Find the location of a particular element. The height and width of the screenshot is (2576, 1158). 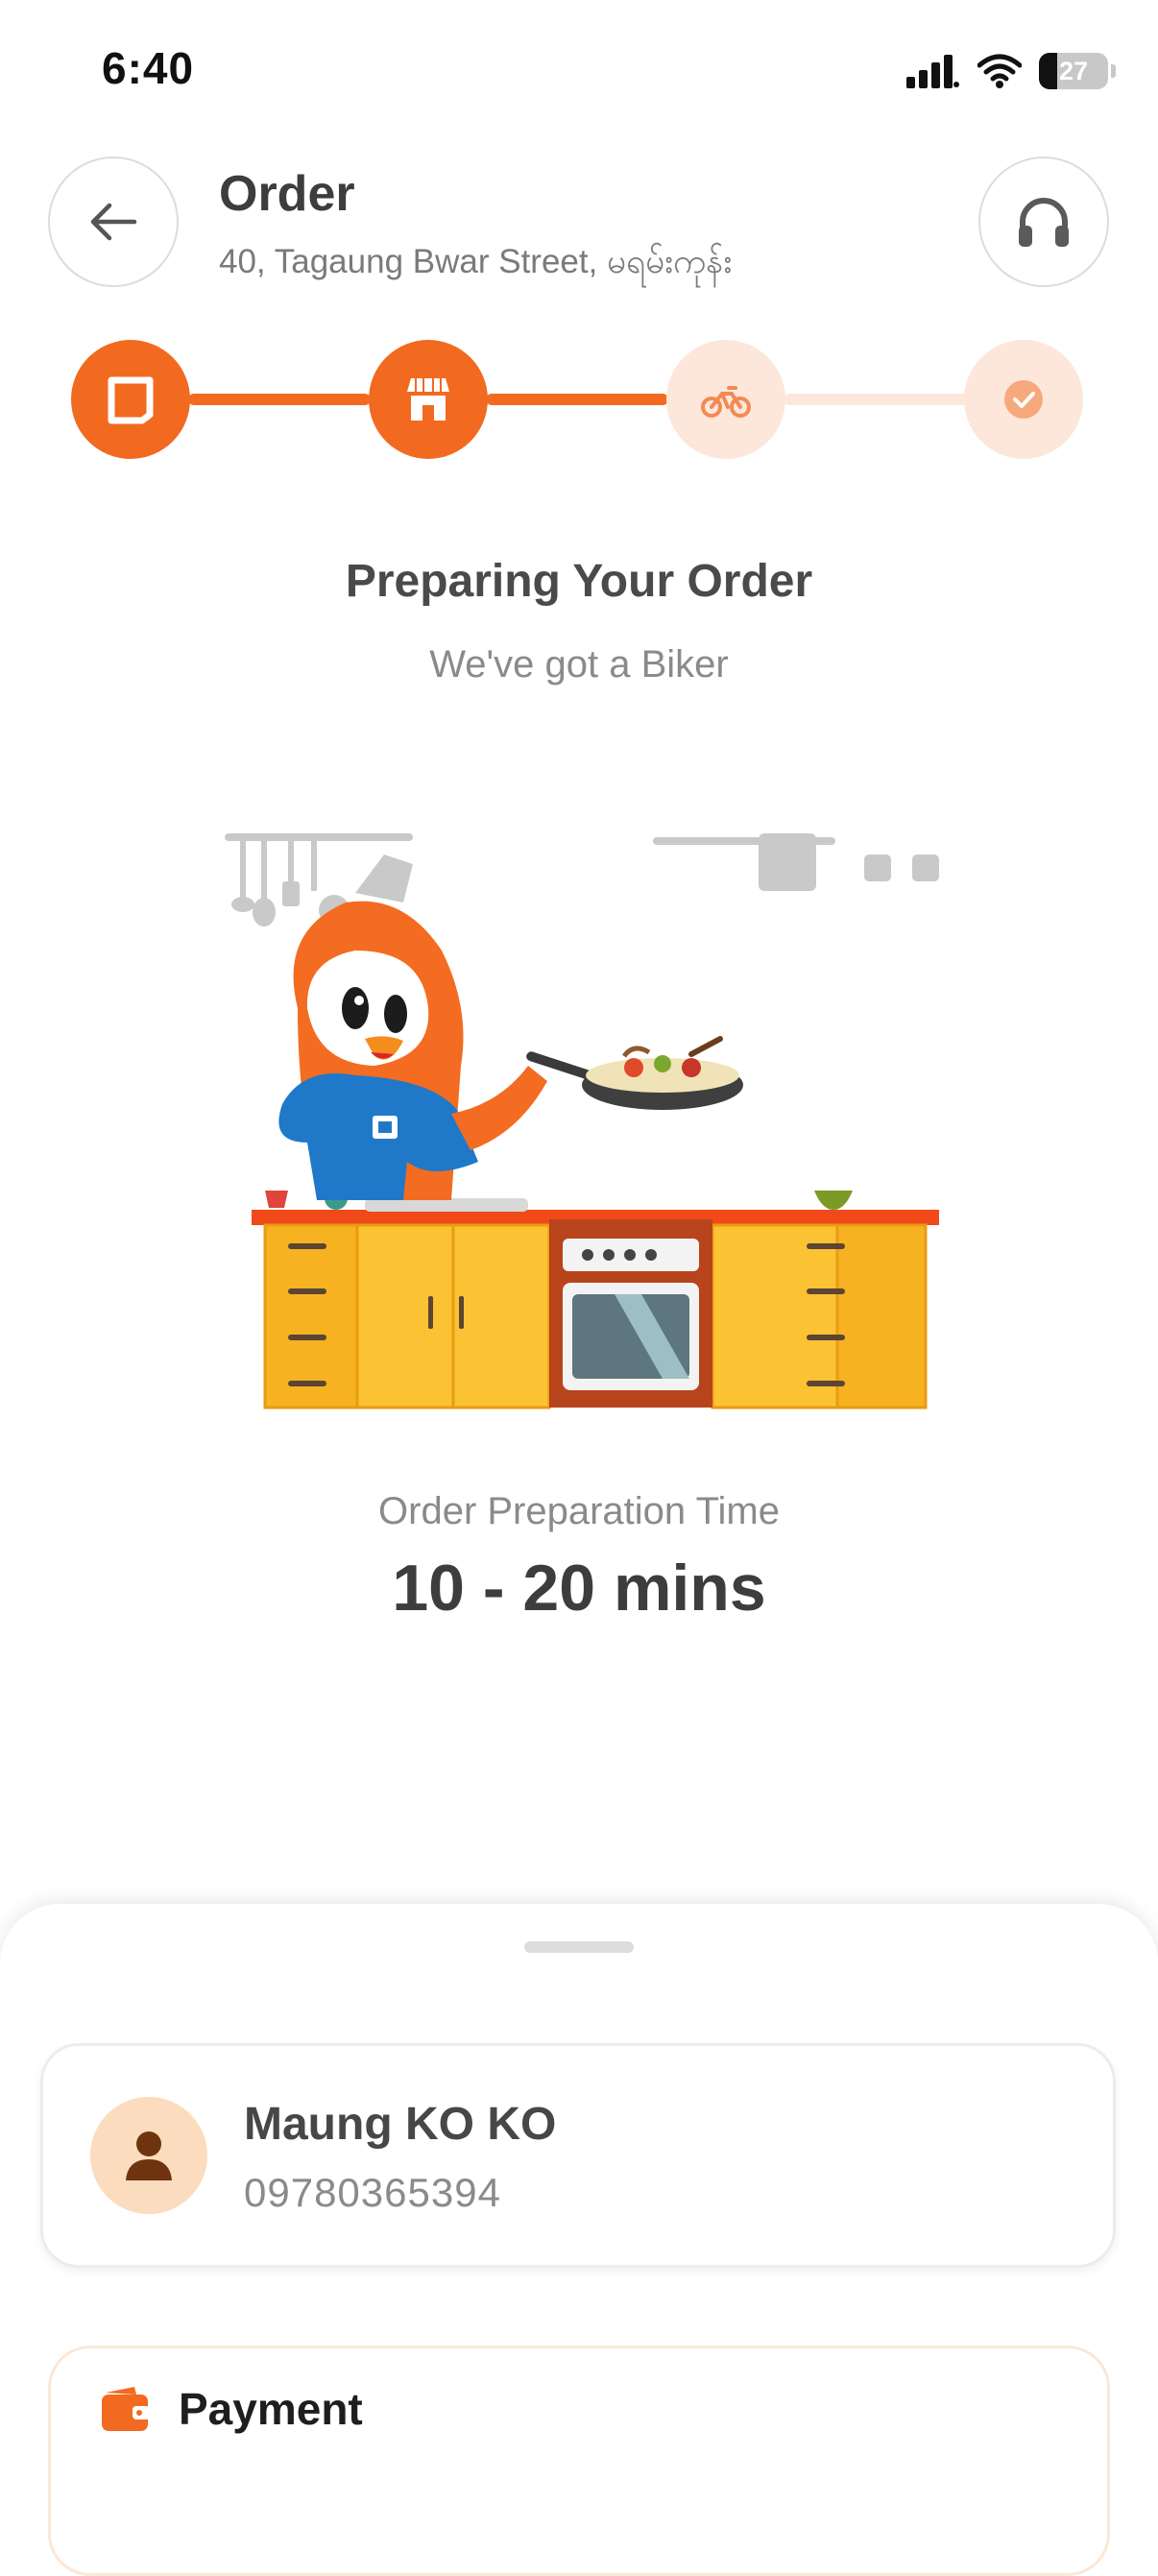

order-status-title: Preparing Your Order is located at coordinates (579, 581).